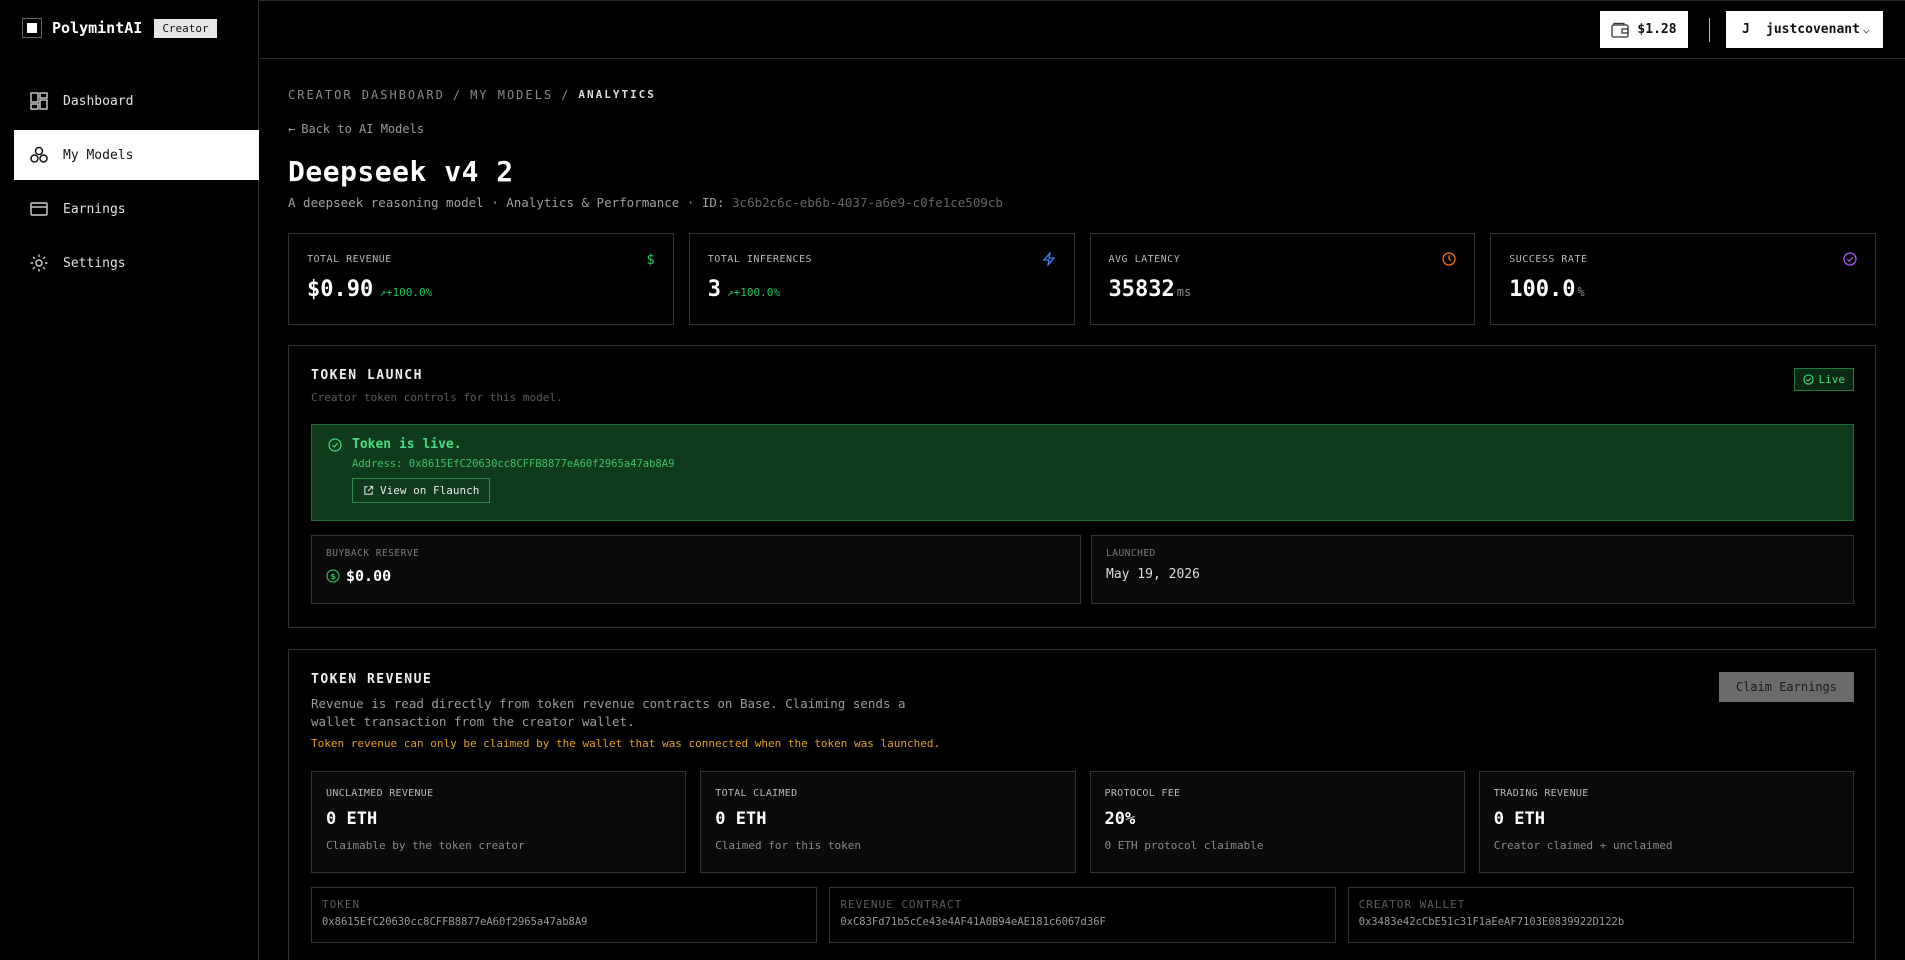 The height and width of the screenshot is (960, 1905). What do you see at coordinates (1709, 30) in the screenshot?
I see `divider` at bounding box center [1709, 30].